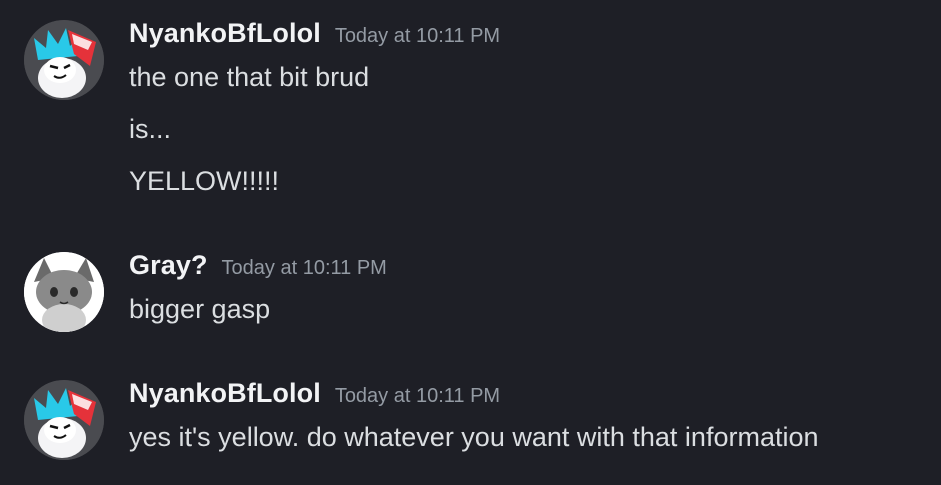 The height and width of the screenshot is (485, 941). Describe the element at coordinates (204, 181) in the screenshot. I see `message-text: YELLOW!!!!!` at that location.